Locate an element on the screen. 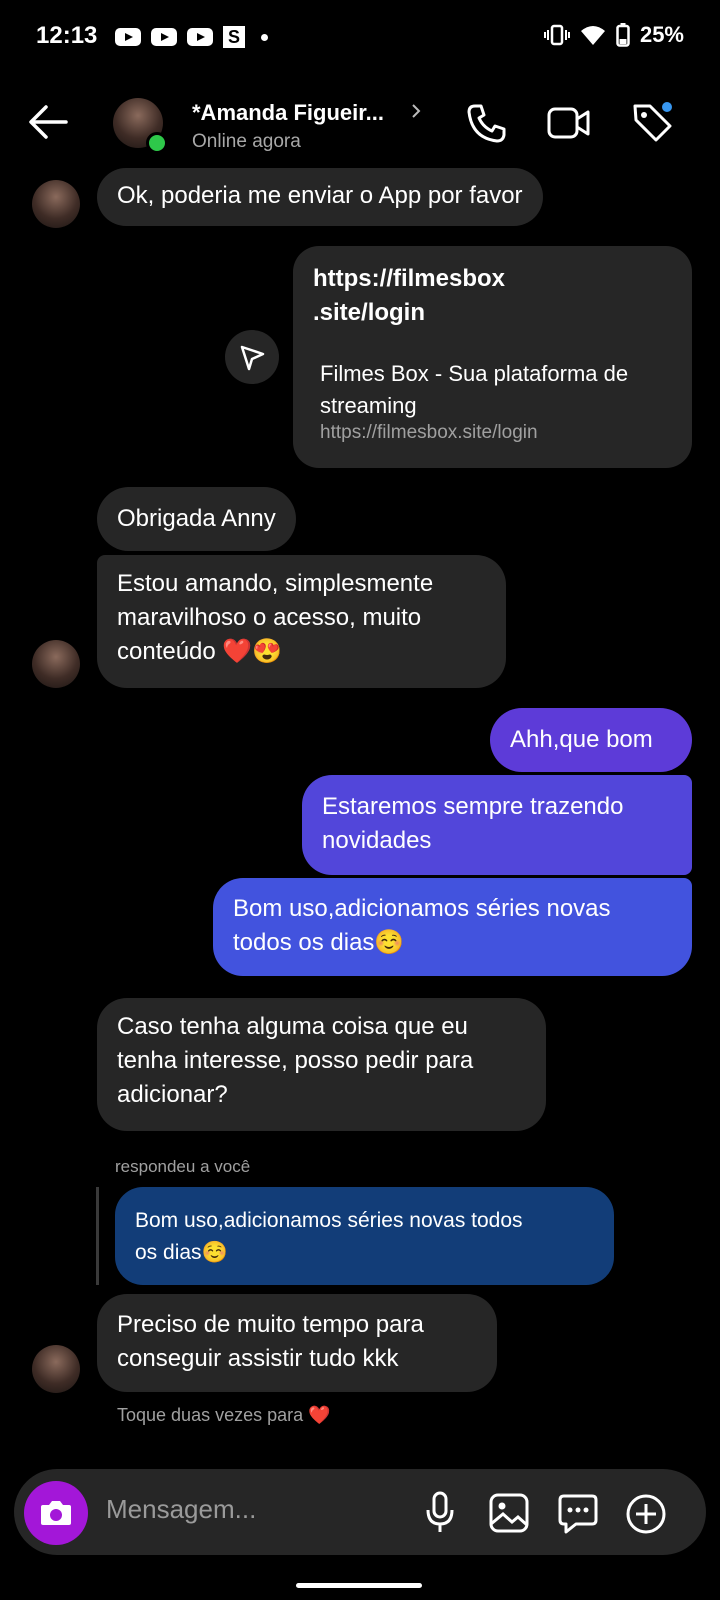 The height and width of the screenshot is (1600, 720). message-text: Estou amando, simplesmente is located at coordinates (275, 583).